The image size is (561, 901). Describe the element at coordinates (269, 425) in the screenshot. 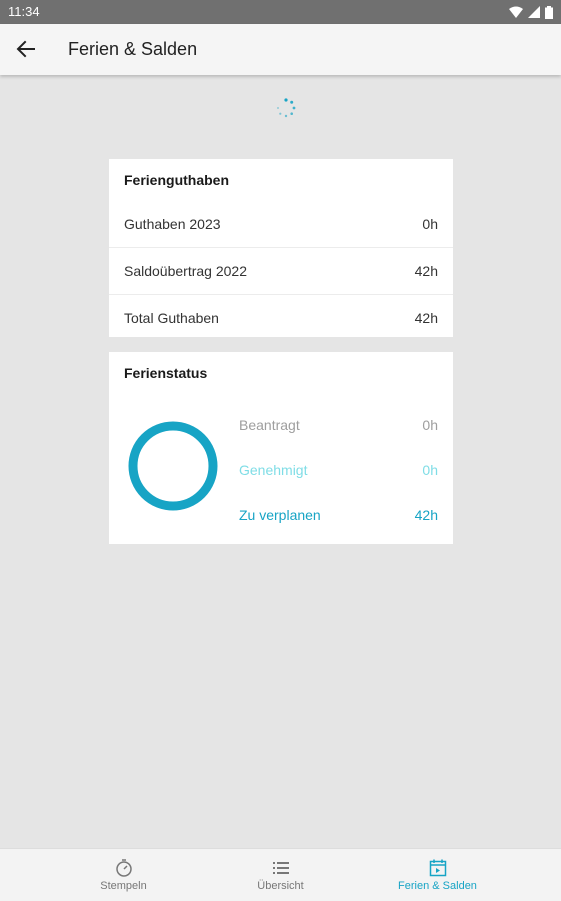

I see `legend-label: Beantragt` at that location.